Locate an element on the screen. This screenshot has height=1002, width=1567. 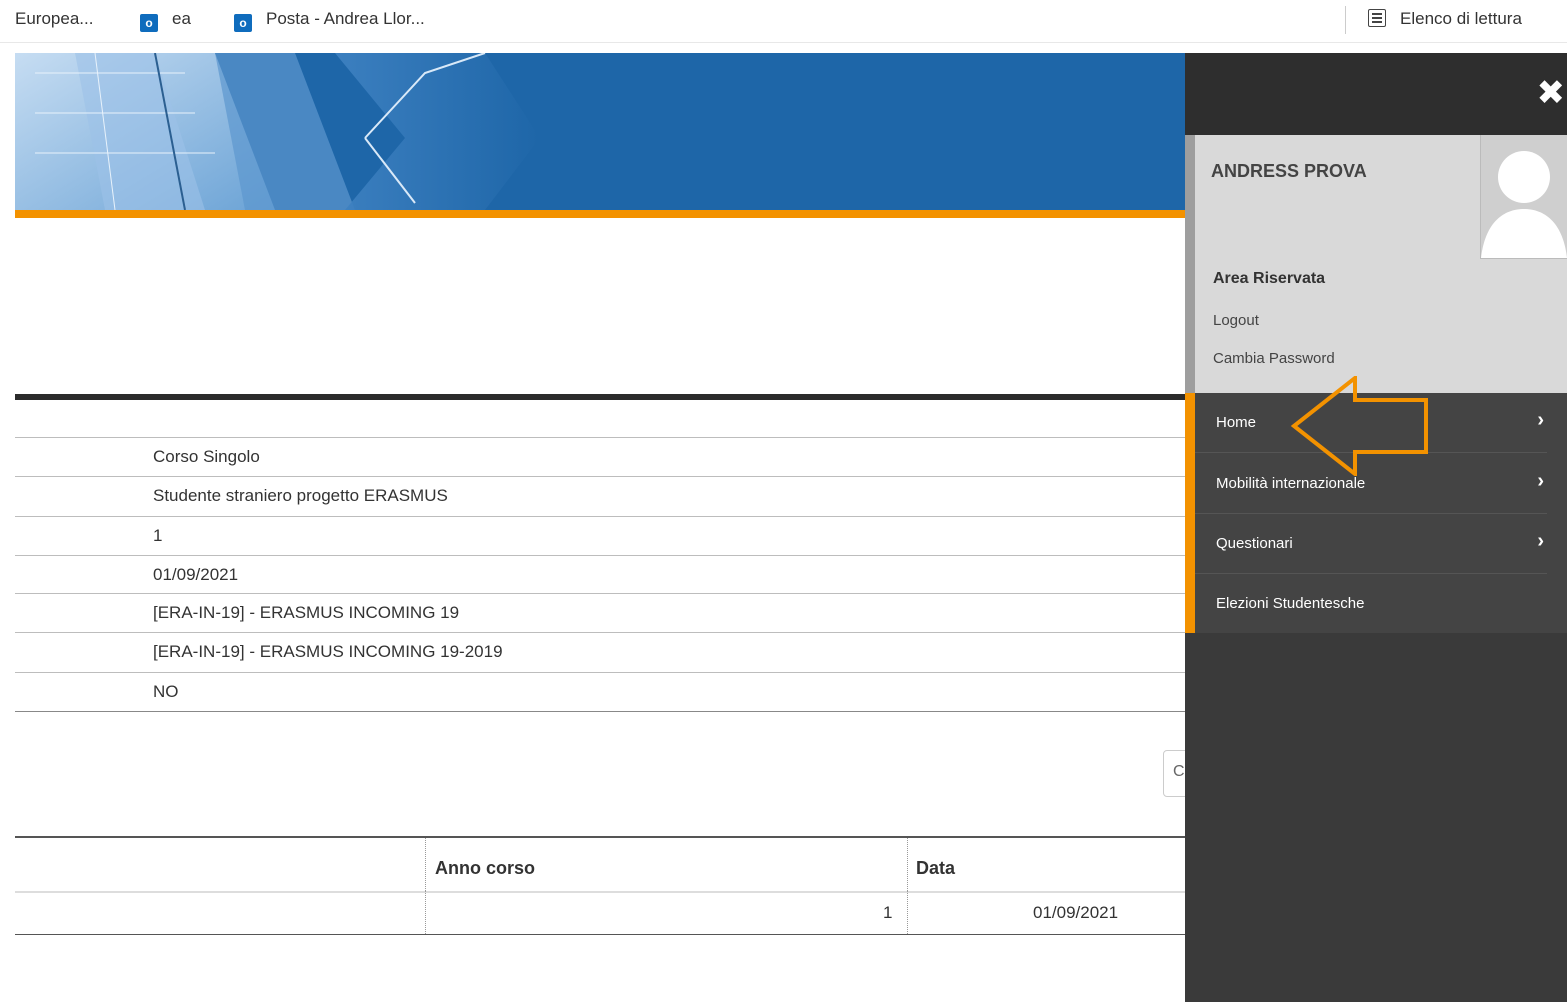
menu-item-questionari: Questionari › is located at coordinates (1371, 544).